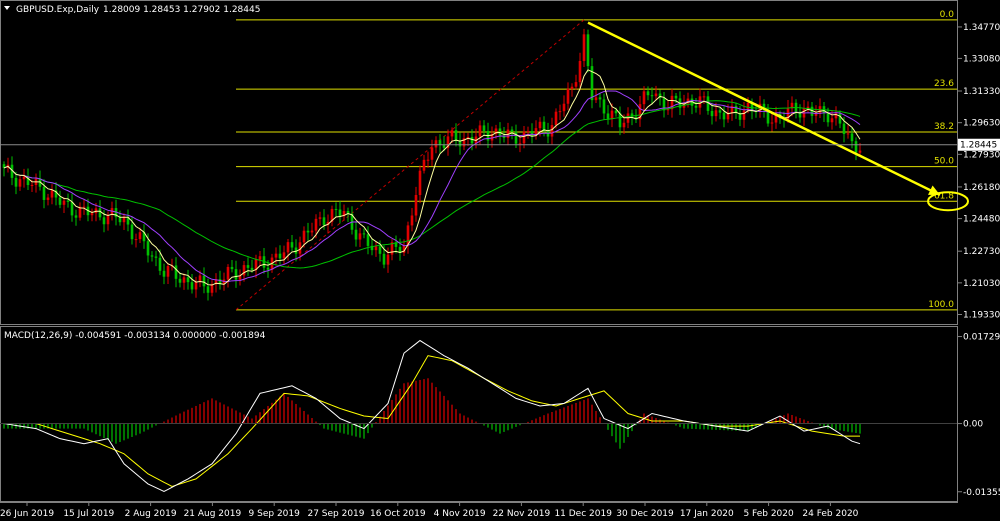  What do you see at coordinates (213, 514) in the screenshot?
I see `time-tick-label: 21 Aug 2019` at bounding box center [213, 514].